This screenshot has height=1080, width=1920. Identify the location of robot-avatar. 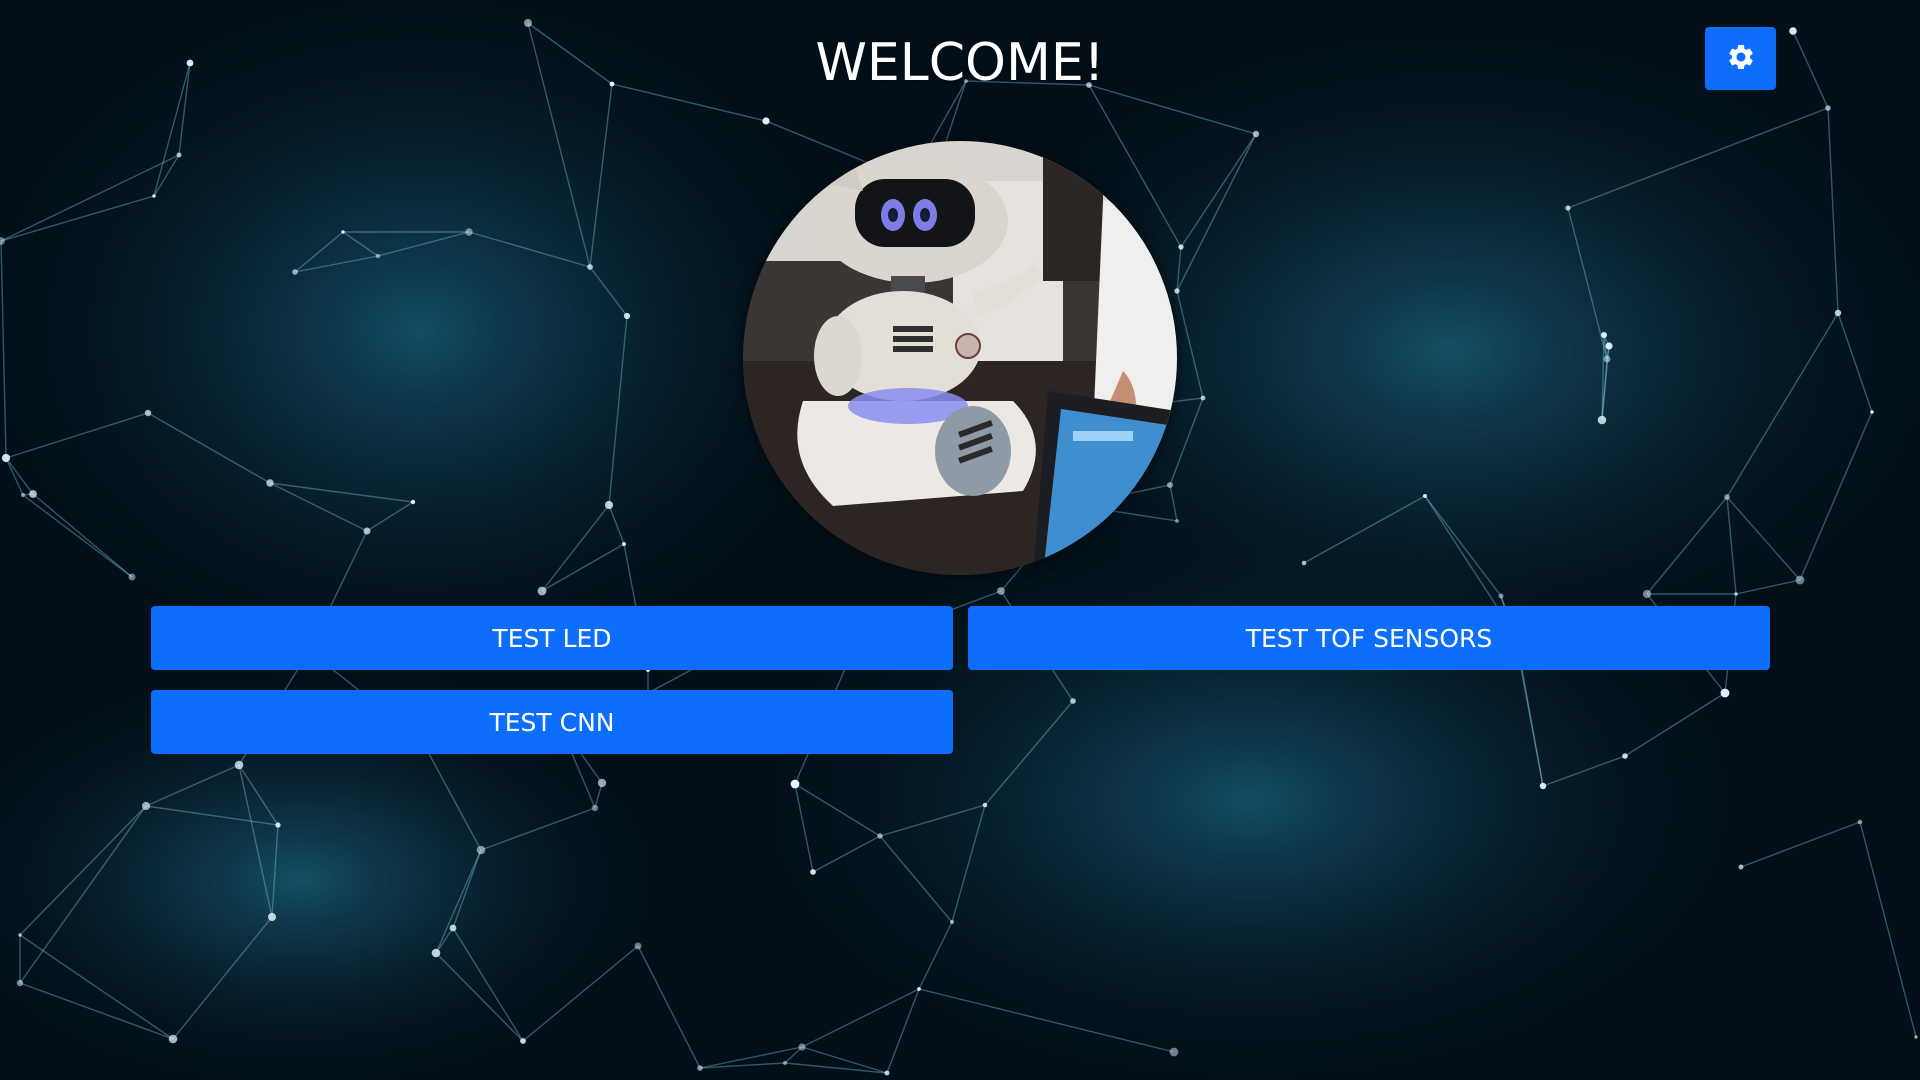
(960, 358).